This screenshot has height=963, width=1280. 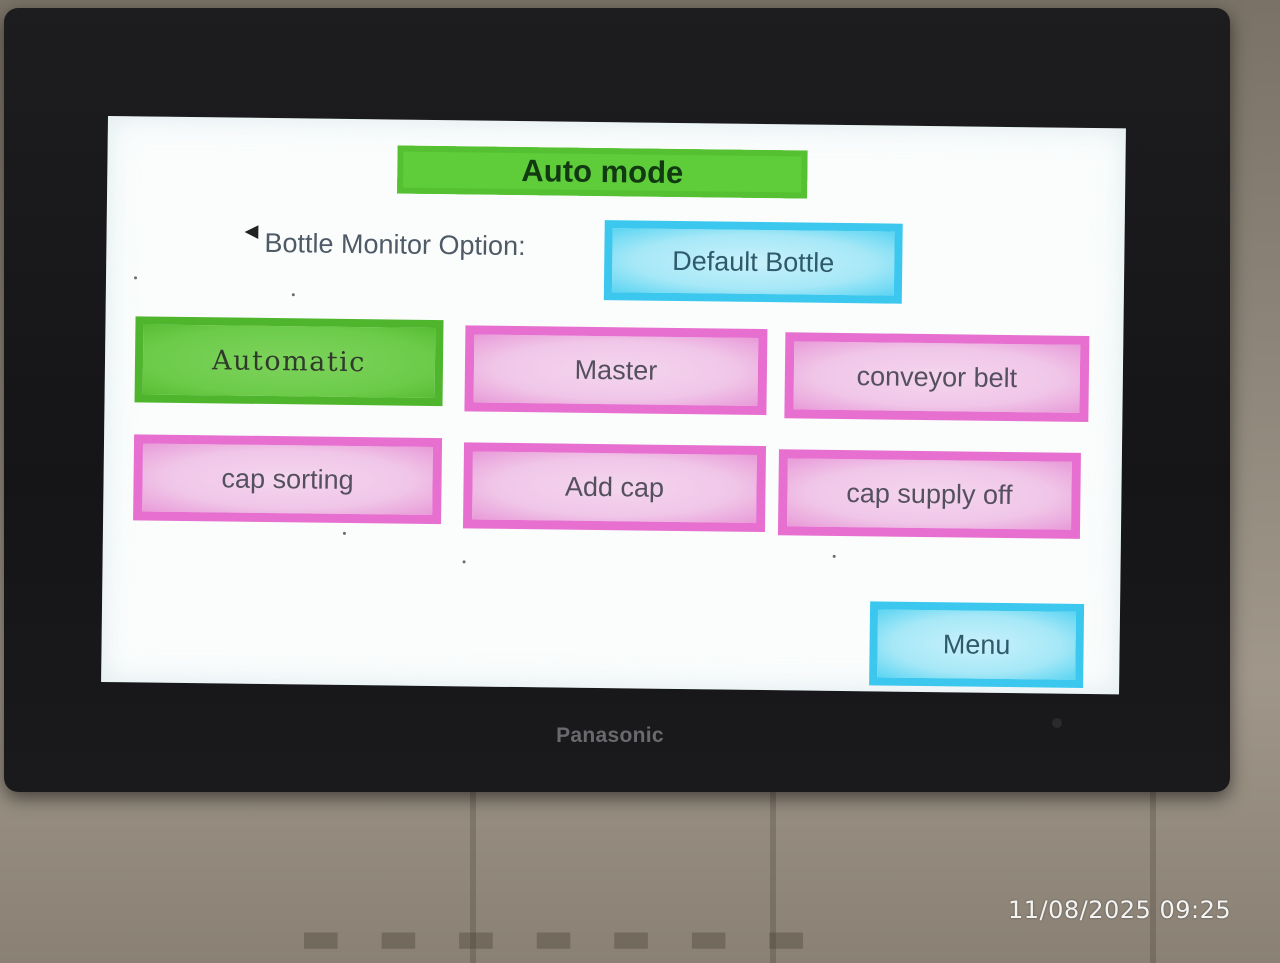 I want to click on conveyor-belt-button: conveyor belt, so click(x=937, y=377).